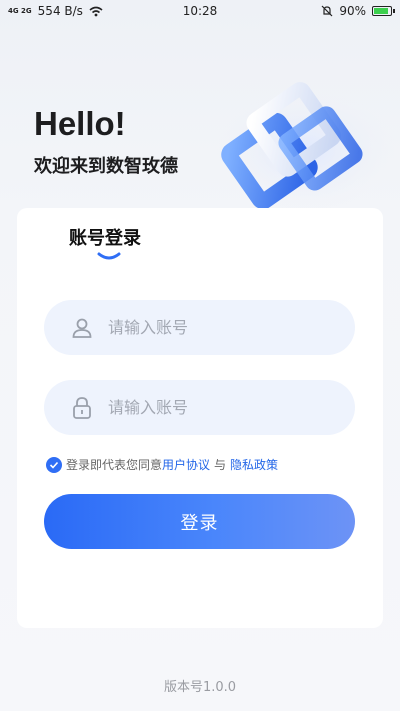 This screenshot has height=711, width=400. I want to click on login-button: 登录, so click(199, 521).